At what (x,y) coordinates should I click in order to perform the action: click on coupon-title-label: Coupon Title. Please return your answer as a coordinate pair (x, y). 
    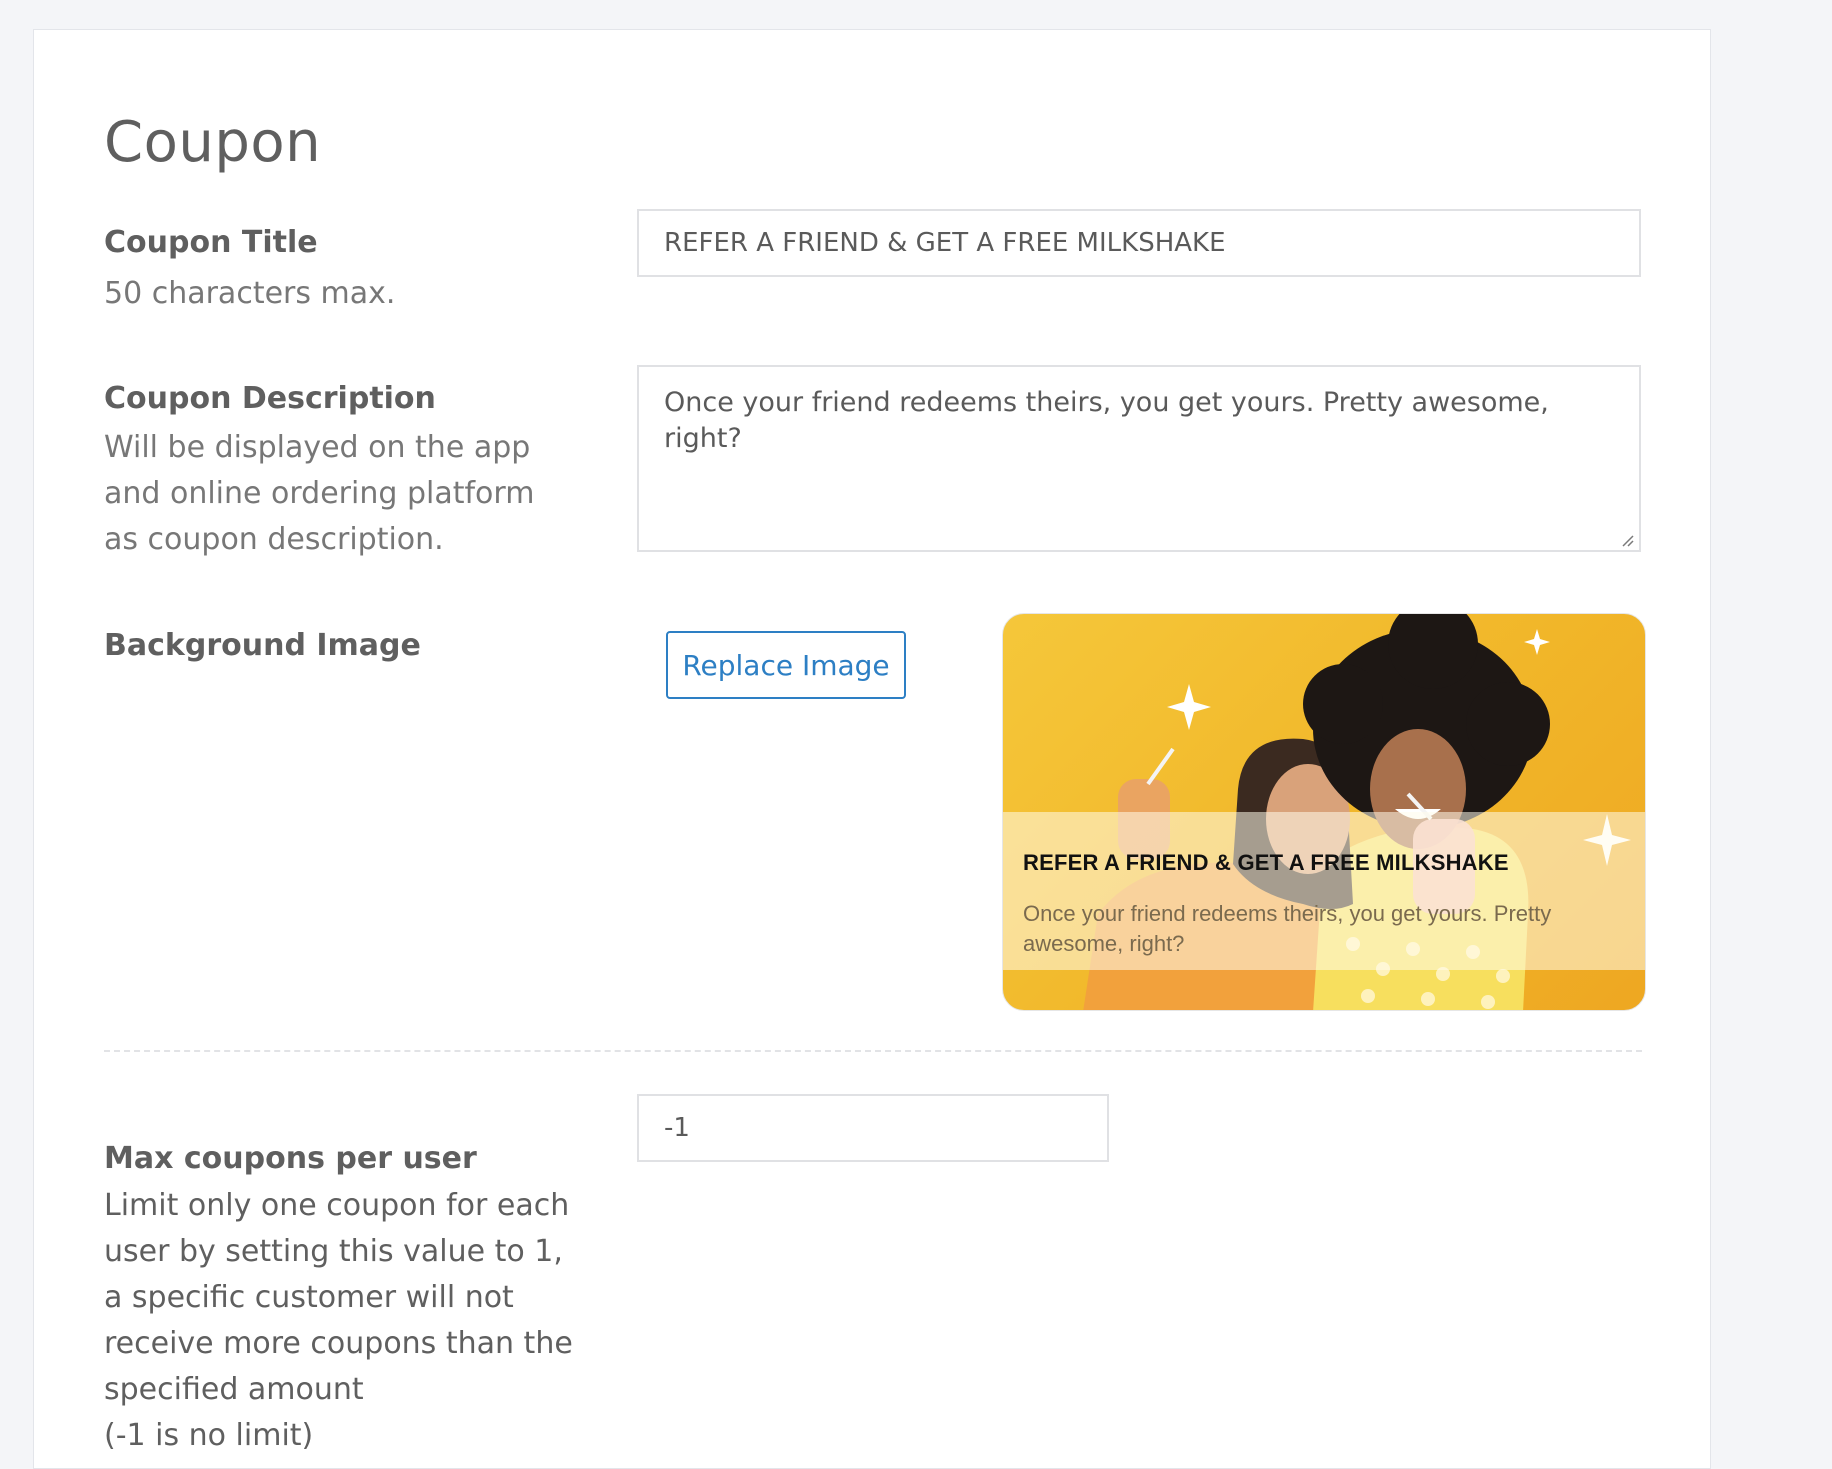
    Looking at the image, I should click on (211, 242).